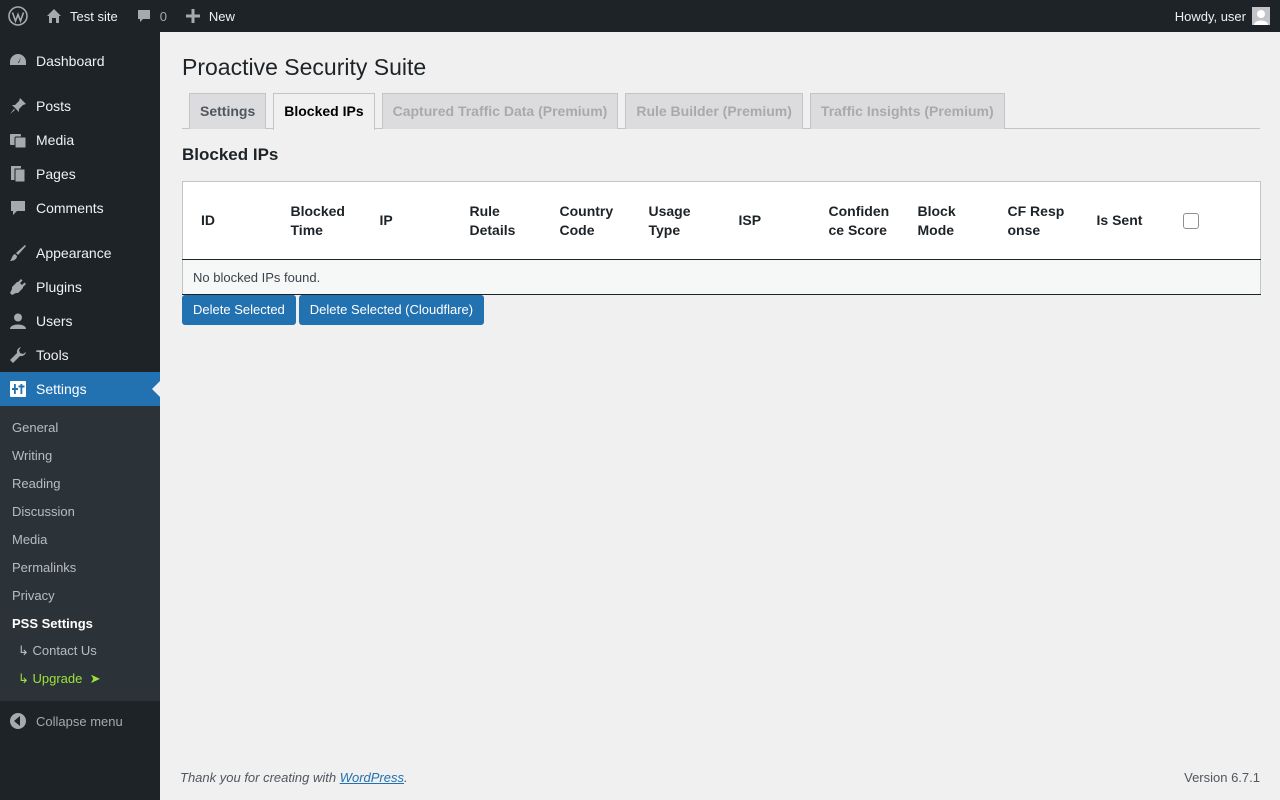 The width and height of the screenshot is (1280, 800). Describe the element at coordinates (74, 253) in the screenshot. I see `sidebar-item-label: Appearance` at that location.